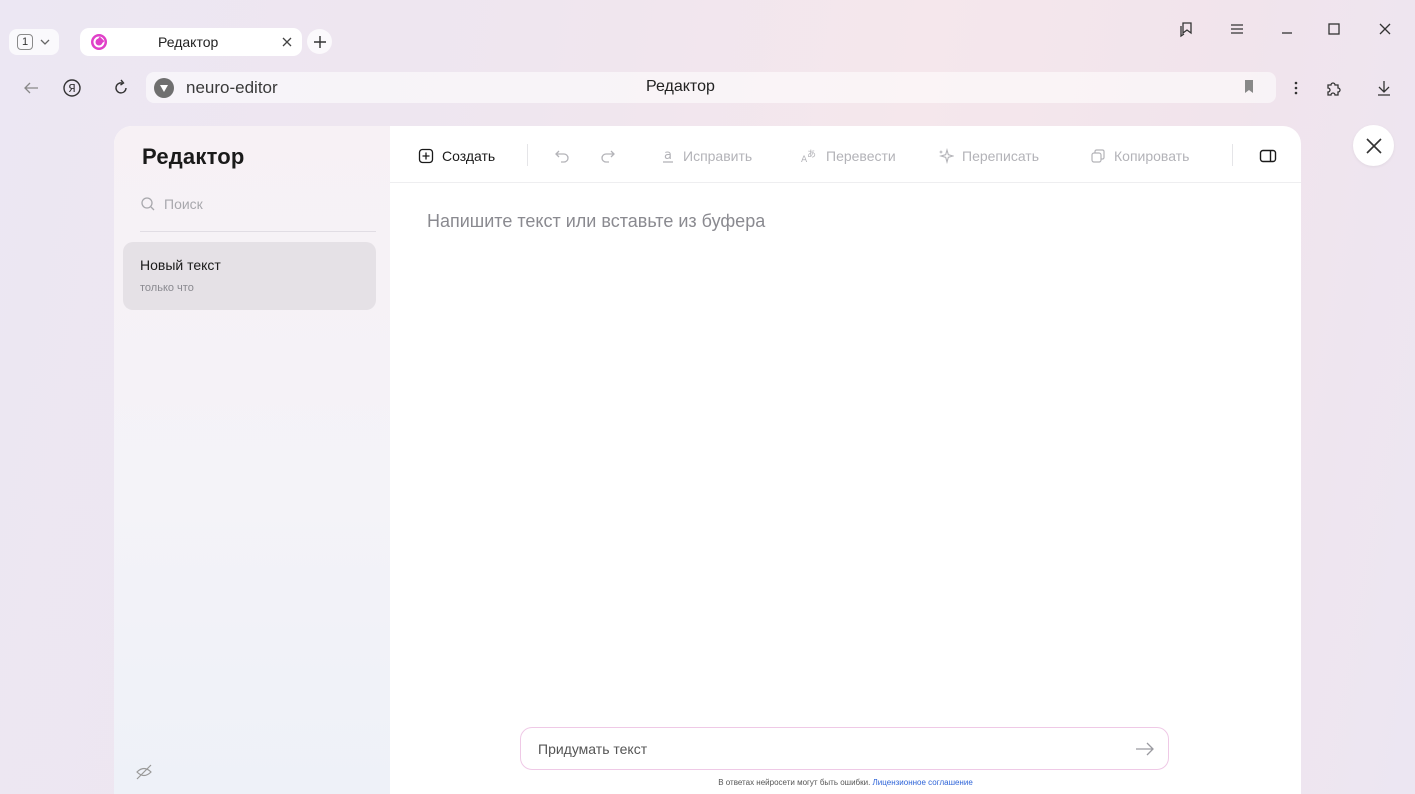 This screenshot has width=1415, height=794. What do you see at coordinates (1287, 29) in the screenshot?
I see `minimize-icon` at bounding box center [1287, 29].